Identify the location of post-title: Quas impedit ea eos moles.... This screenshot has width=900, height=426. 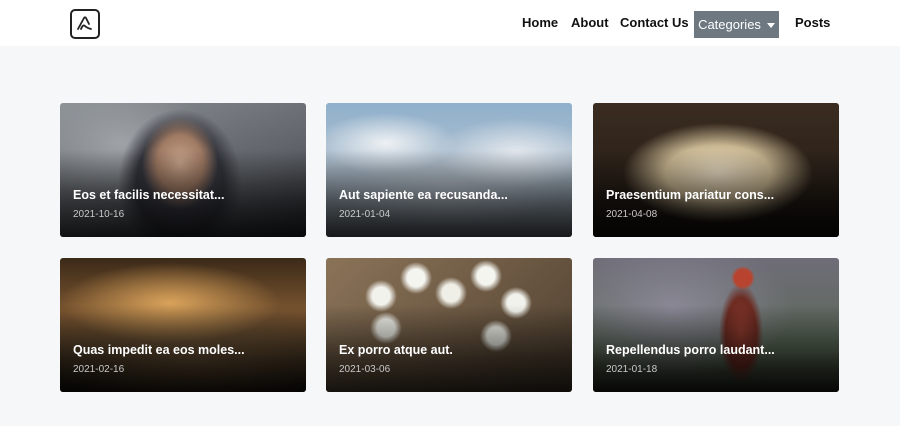
(159, 350).